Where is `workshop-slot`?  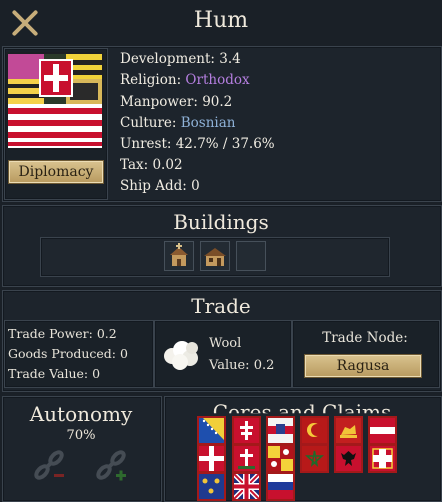 workshop-slot is located at coordinates (215, 256).